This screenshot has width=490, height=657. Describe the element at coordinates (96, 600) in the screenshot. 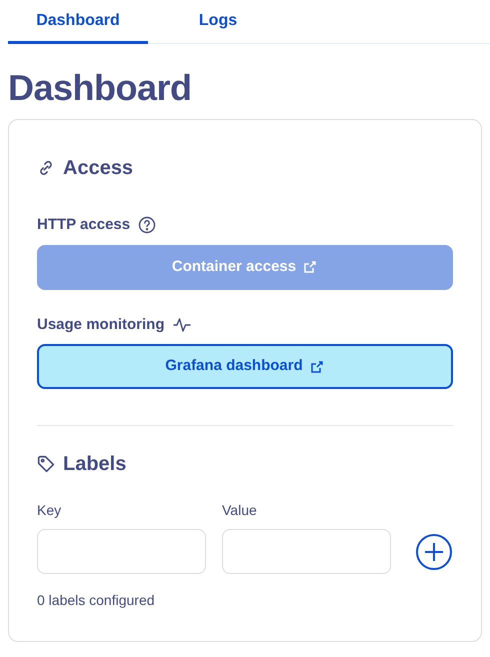

I see `label-count: 0 labels configured` at that location.